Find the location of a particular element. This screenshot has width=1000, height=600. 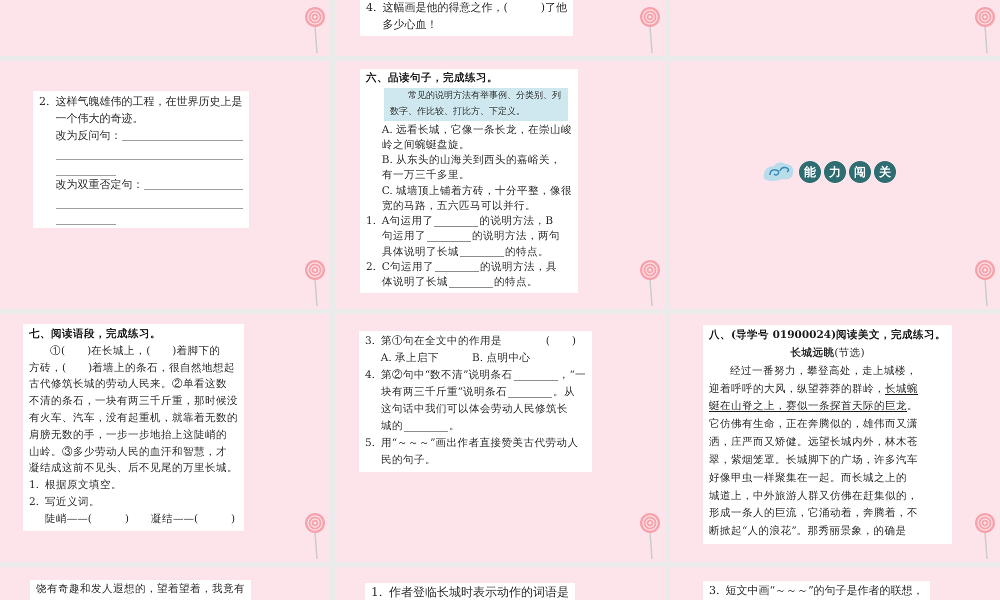

question-text: 陡峭——( ) 凝结——( ) is located at coordinates (140, 519).